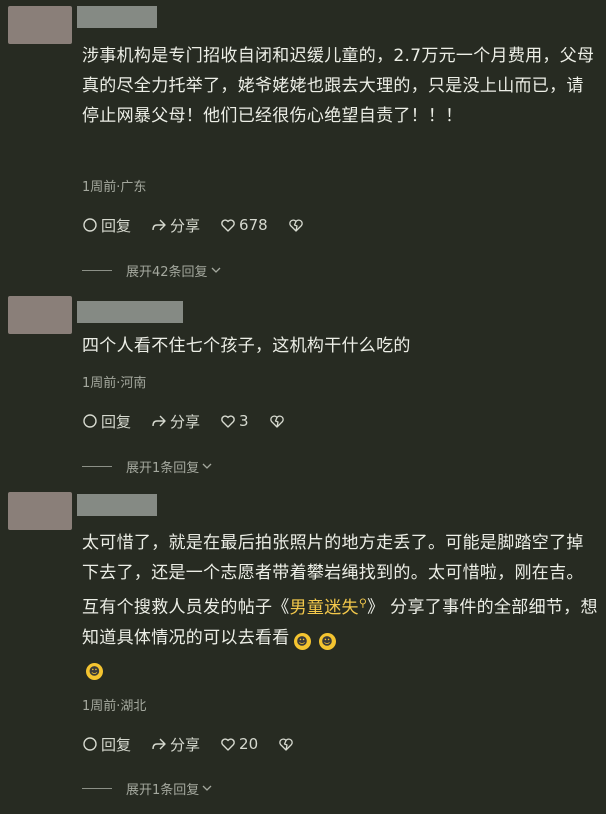  What do you see at coordinates (167, 272) in the screenshot?
I see `expand-replies-label: 展开42条回复` at bounding box center [167, 272].